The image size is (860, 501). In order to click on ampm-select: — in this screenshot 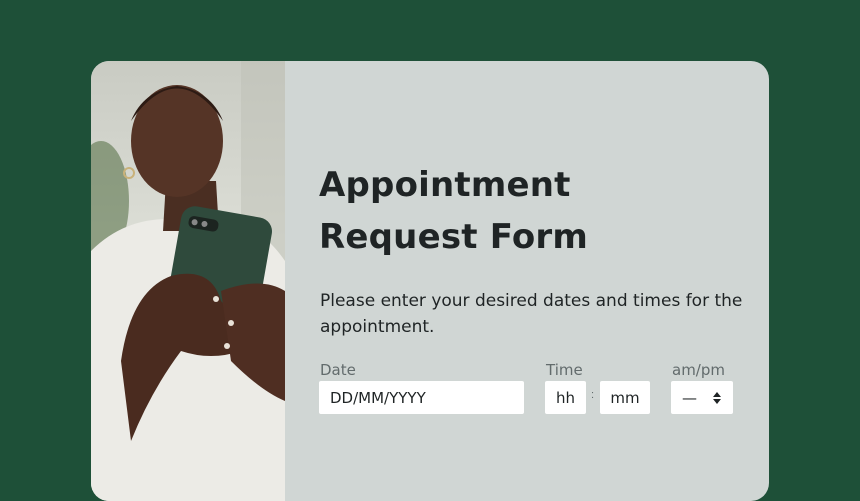, I will do `click(702, 397)`.